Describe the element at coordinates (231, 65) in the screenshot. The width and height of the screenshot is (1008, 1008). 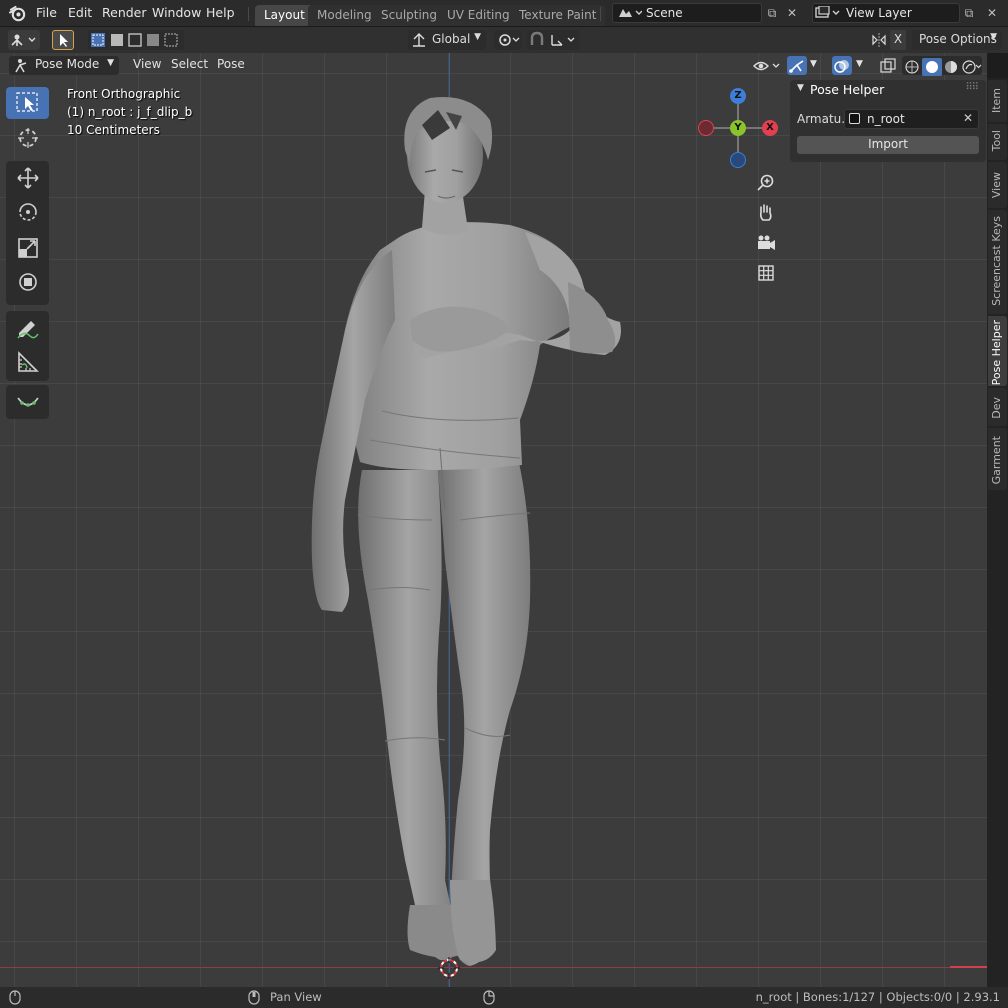
I see `menu-pose: Pose` at that location.